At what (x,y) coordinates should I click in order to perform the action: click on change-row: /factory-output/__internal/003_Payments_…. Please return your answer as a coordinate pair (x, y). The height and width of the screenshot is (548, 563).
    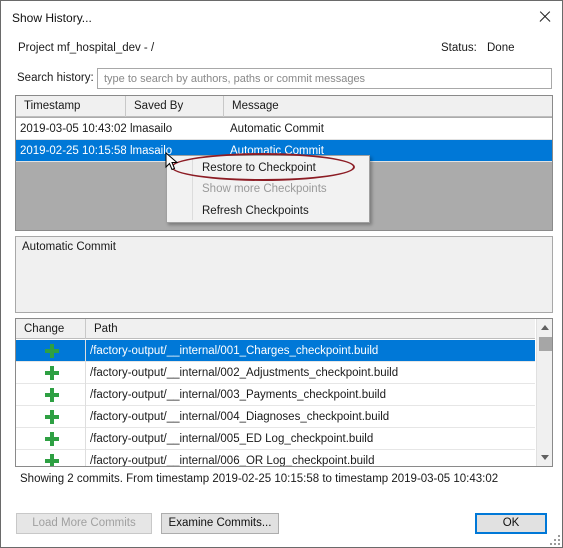
    Looking at the image, I should click on (275, 395).